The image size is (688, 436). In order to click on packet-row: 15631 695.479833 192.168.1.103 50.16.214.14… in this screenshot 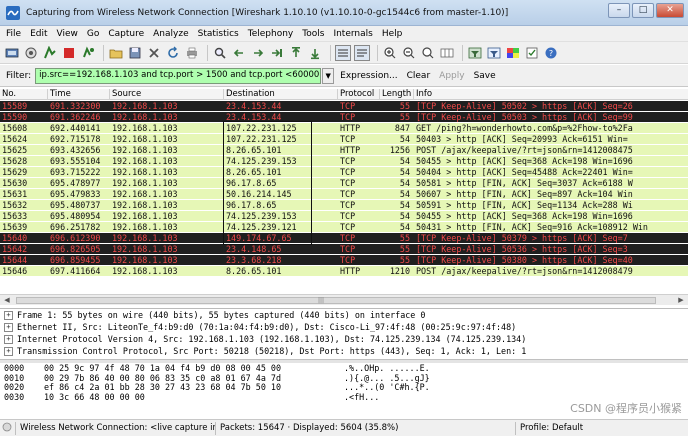, I will do `click(344, 194)`.